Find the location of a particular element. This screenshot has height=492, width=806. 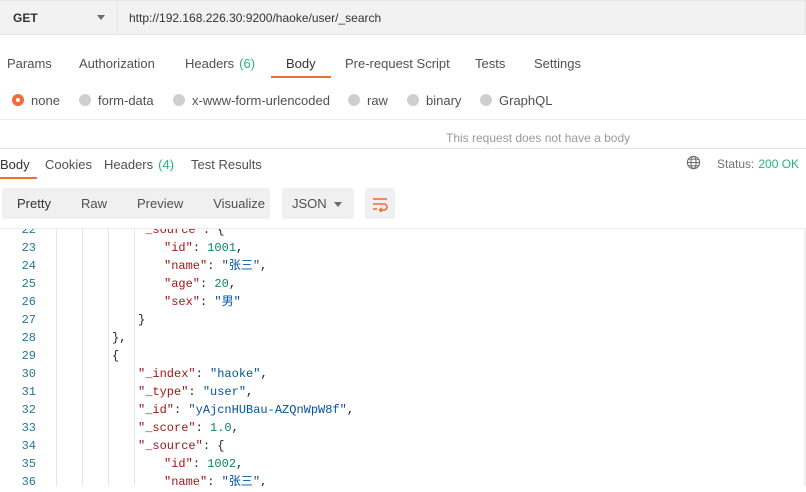

line-number: 23 is located at coordinates (28, 248).